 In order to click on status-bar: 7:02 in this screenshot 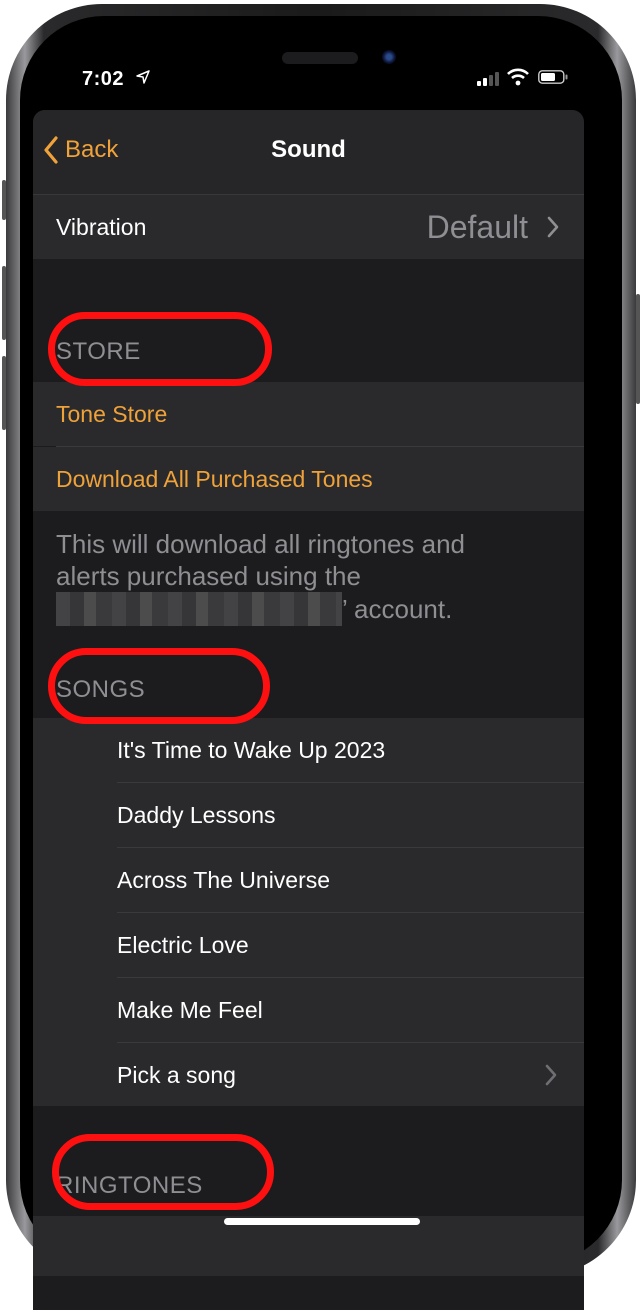, I will do `click(321, 61)`.